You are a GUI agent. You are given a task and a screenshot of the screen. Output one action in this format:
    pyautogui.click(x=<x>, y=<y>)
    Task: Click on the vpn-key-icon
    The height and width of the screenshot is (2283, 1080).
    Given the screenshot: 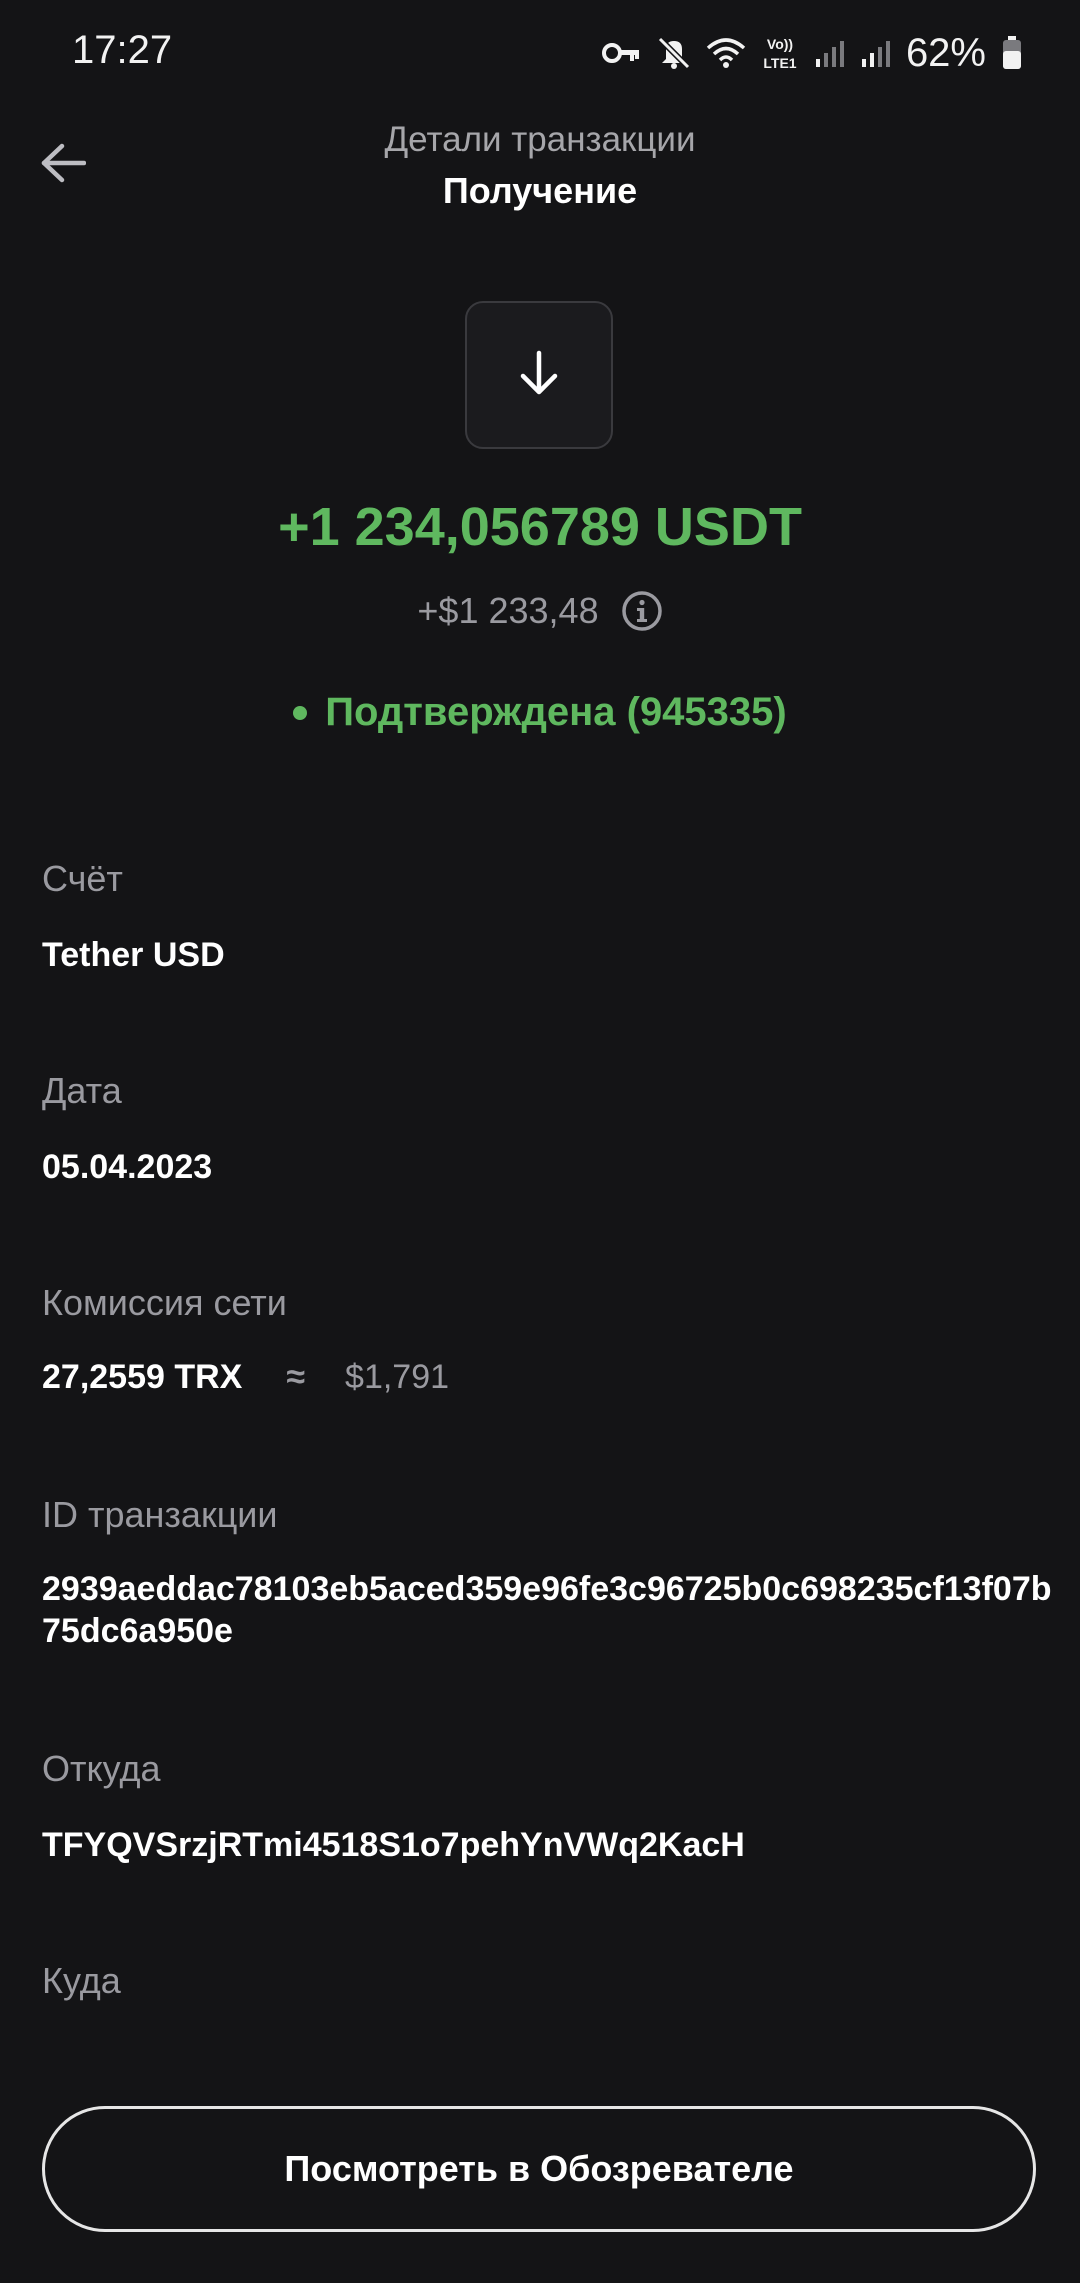 What is the action you would take?
    pyautogui.click(x=621, y=53)
    